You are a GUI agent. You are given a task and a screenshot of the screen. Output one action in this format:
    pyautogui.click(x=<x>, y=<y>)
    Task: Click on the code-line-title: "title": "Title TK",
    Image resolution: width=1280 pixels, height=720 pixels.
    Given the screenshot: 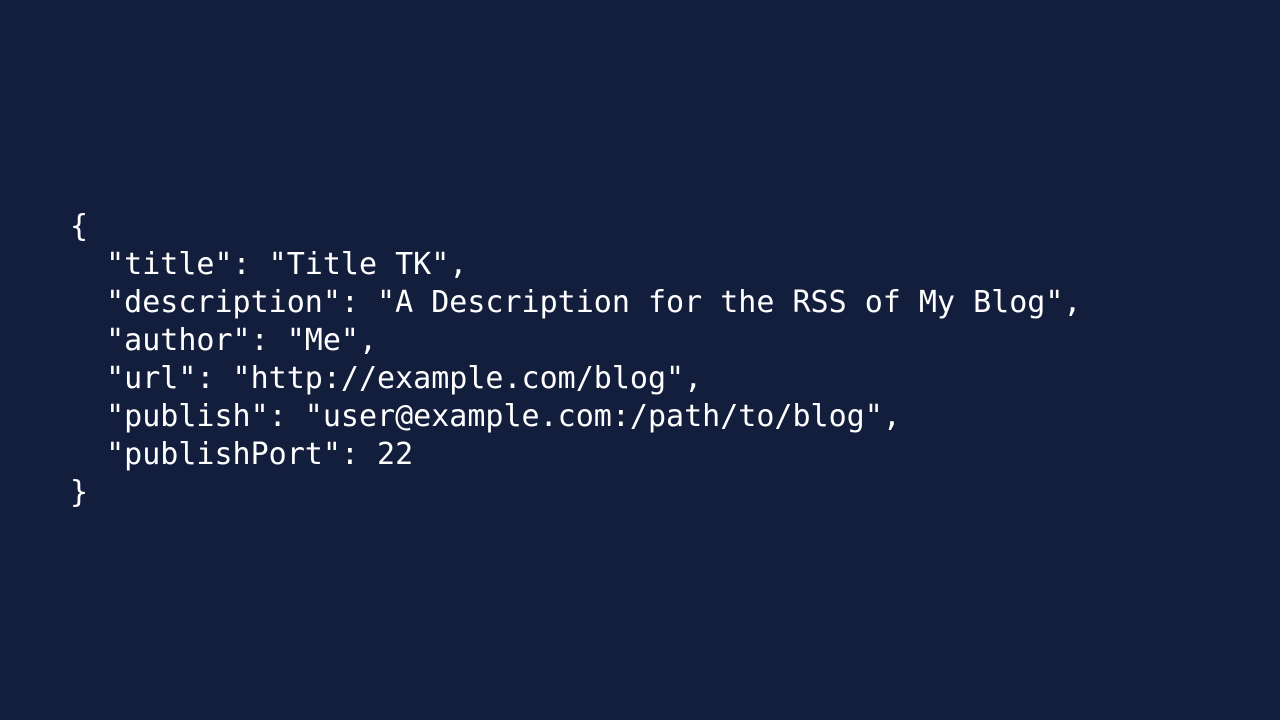 What is the action you would take?
    pyautogui.click(x=269, y=264)
    